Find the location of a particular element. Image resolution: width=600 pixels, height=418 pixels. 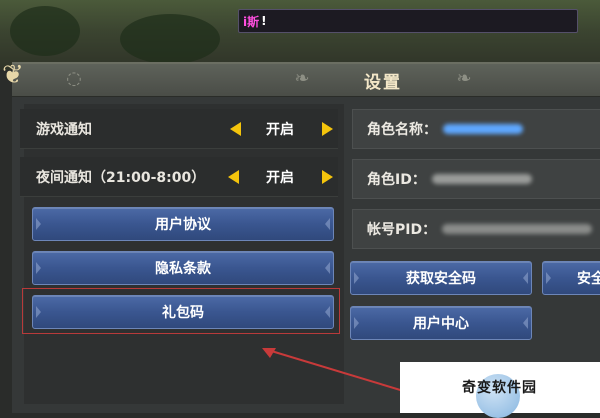

get-security-code-button: 获取安全码 is located at coordinates (441, 278).